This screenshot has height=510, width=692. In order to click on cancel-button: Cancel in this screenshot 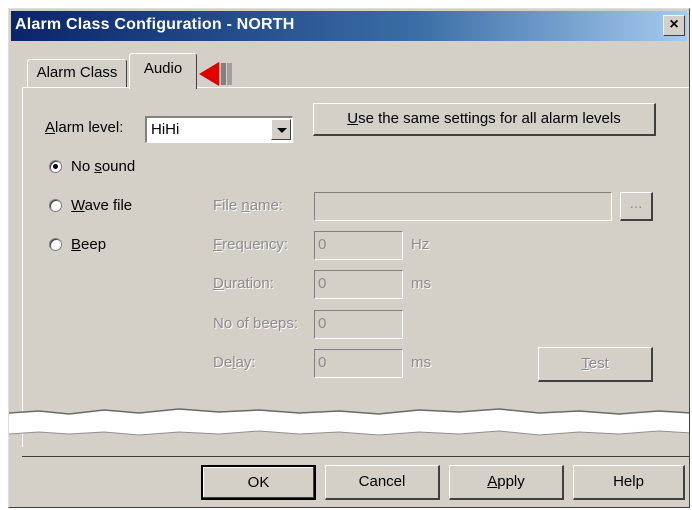, I will do `click(382, 482)`.